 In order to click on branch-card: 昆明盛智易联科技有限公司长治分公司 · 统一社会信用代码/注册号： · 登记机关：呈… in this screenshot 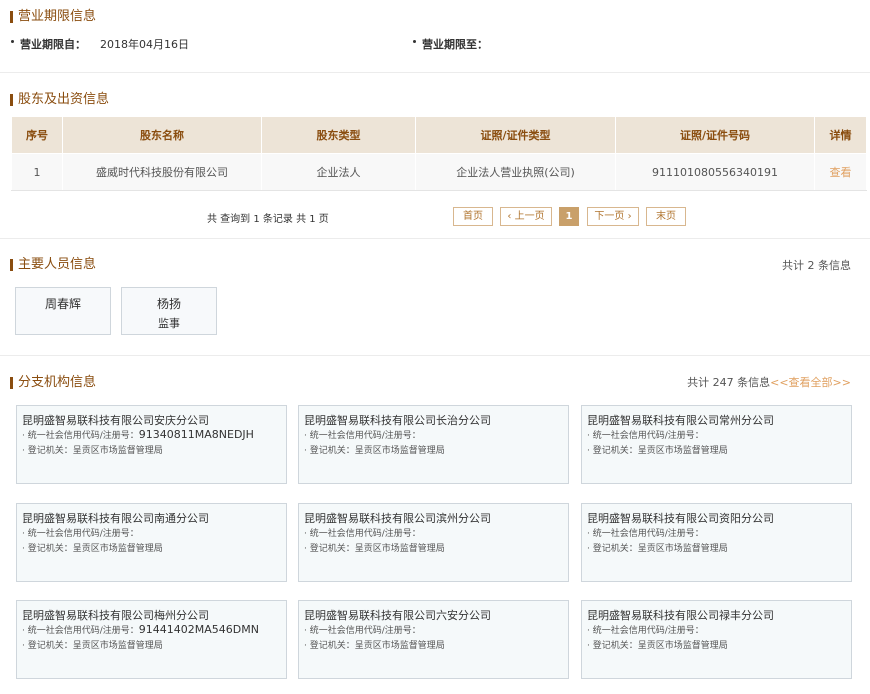, I will do `click(433, 444)`.